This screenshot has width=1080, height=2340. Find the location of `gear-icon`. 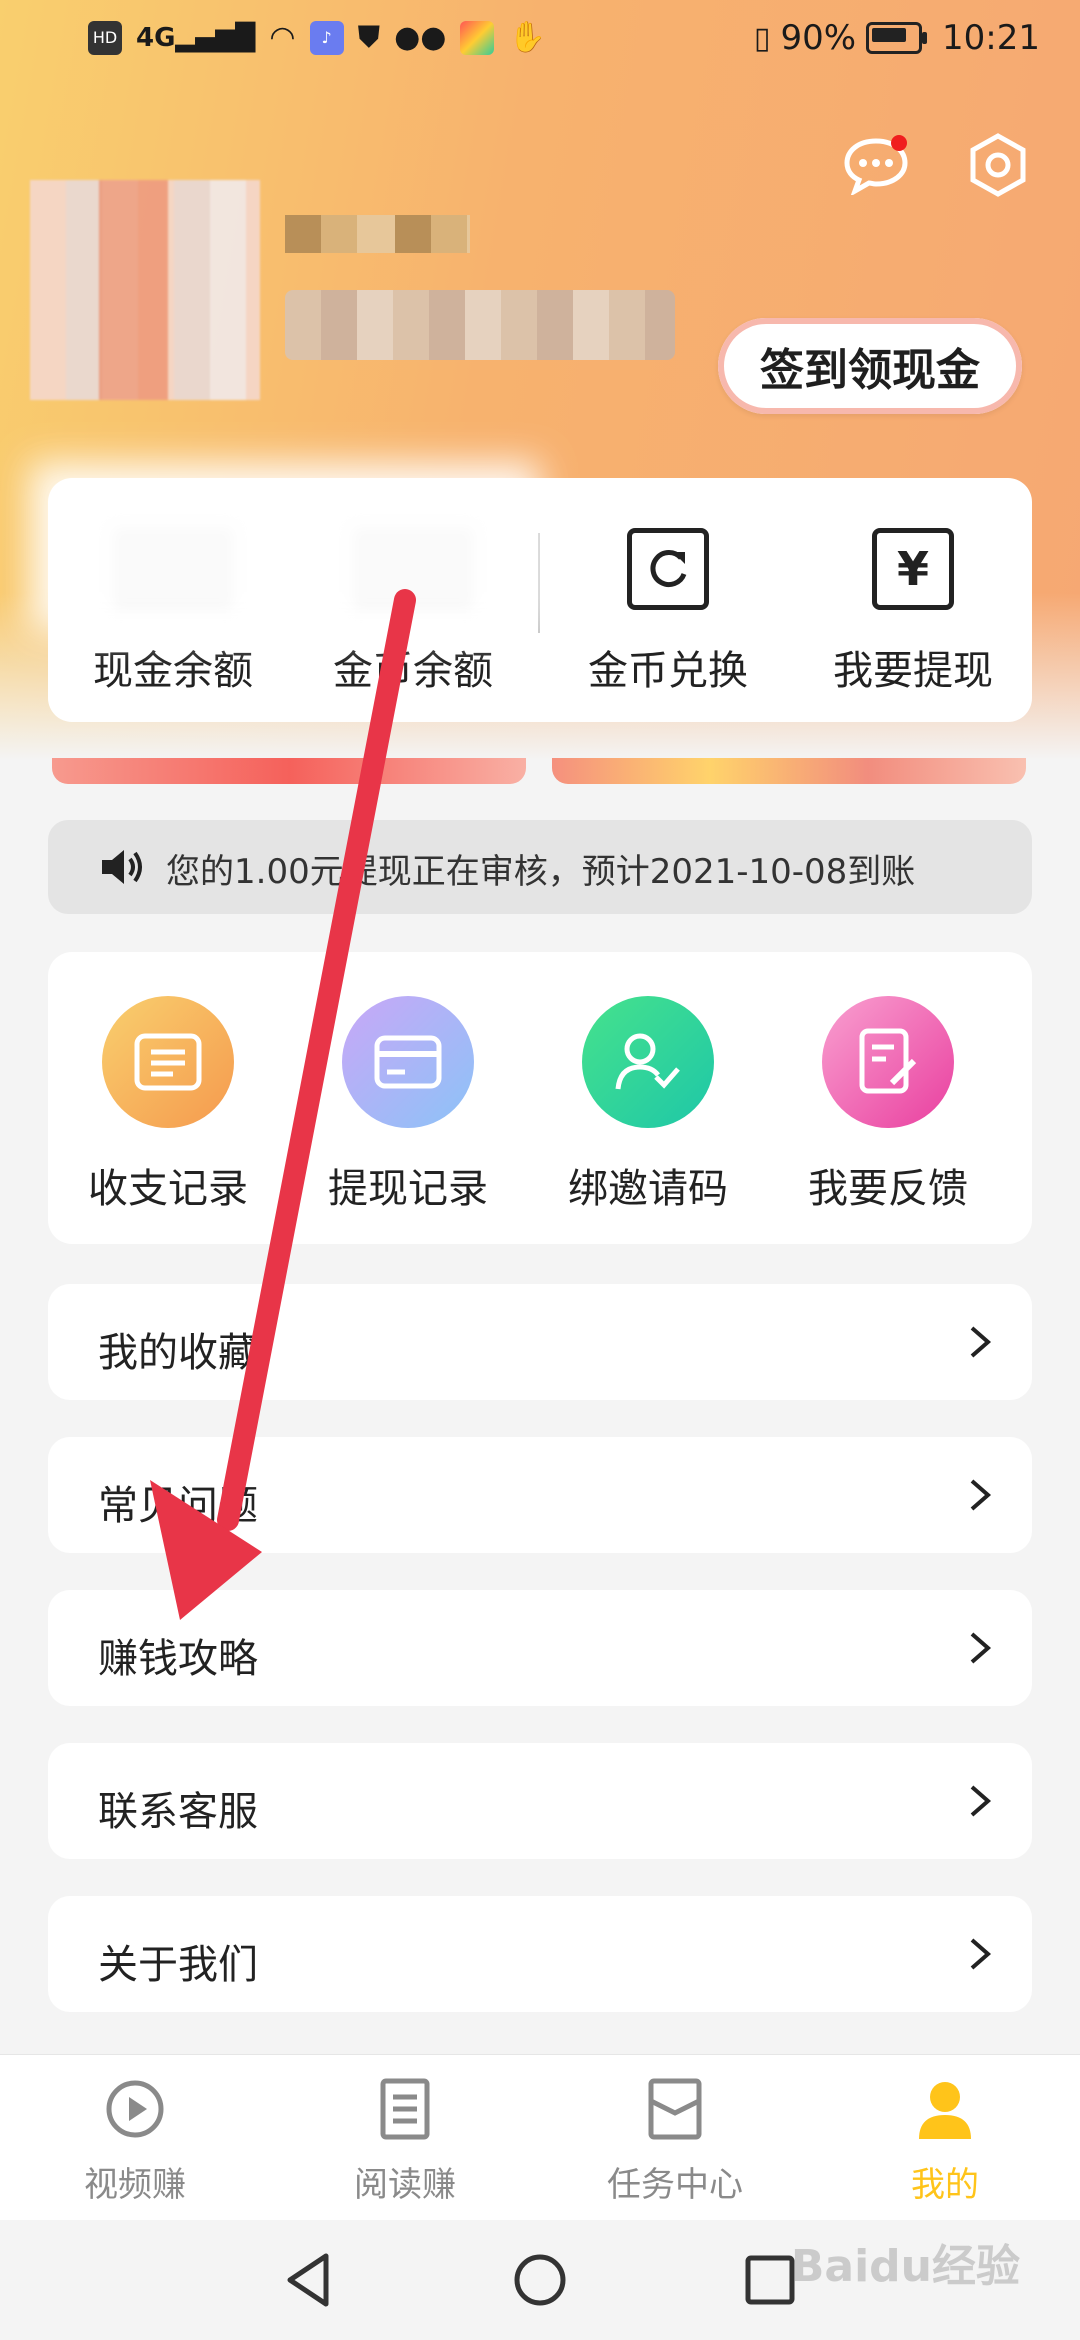

gear-icon is located at coordinates (998, 165).